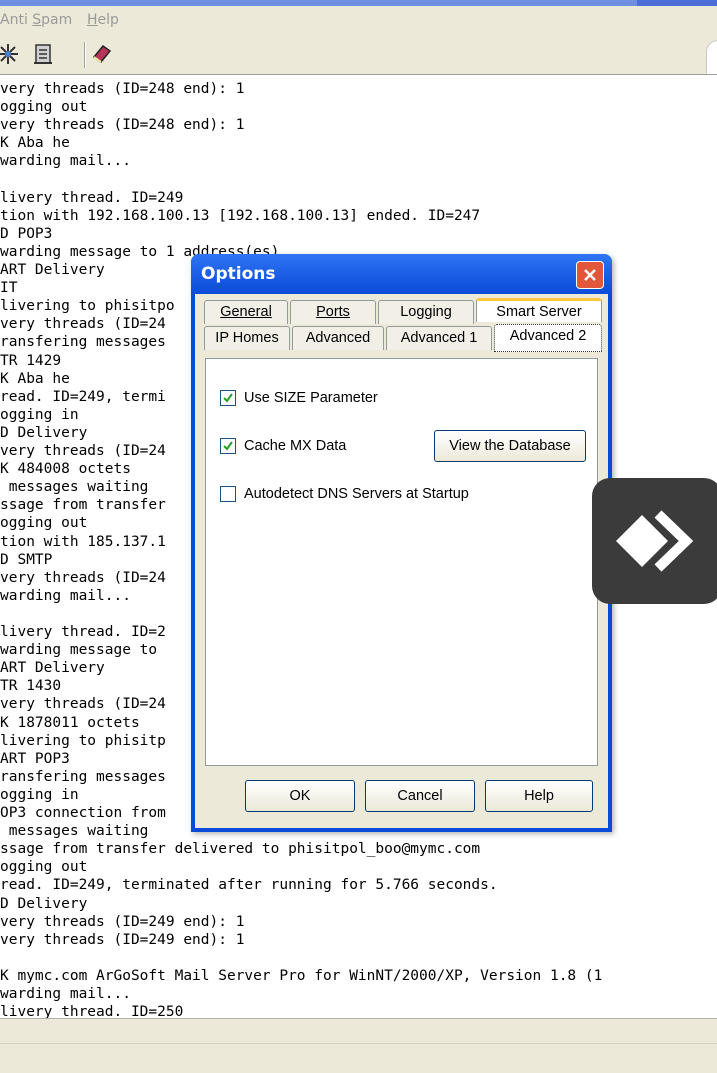 The width and height of the screenshot is (717, 1073). I want to click on tab-advanced-label: Advanced, so click(338, 338).